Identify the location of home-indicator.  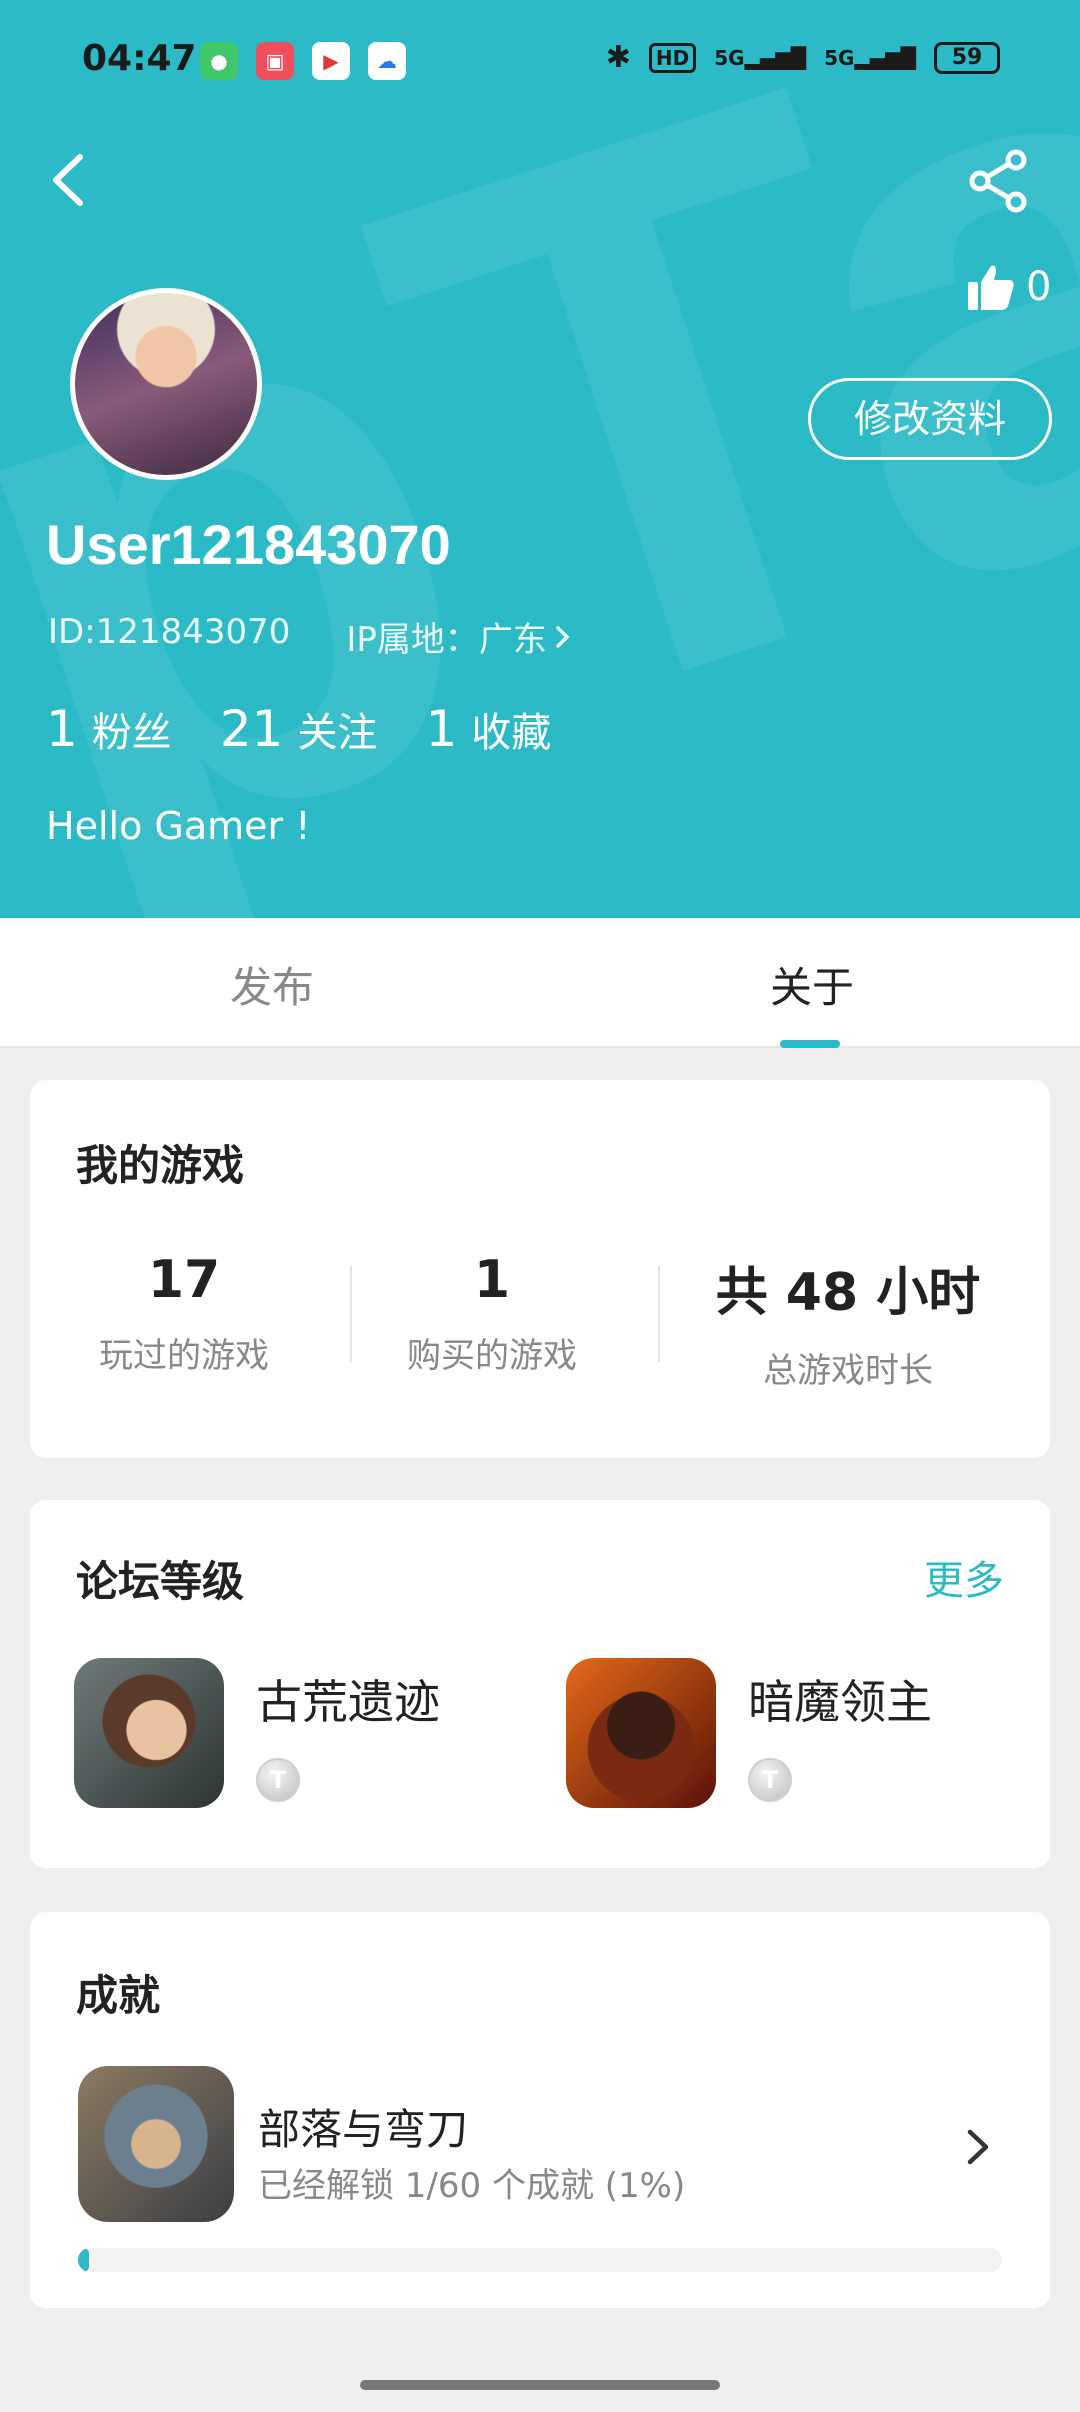
(540, 2385).